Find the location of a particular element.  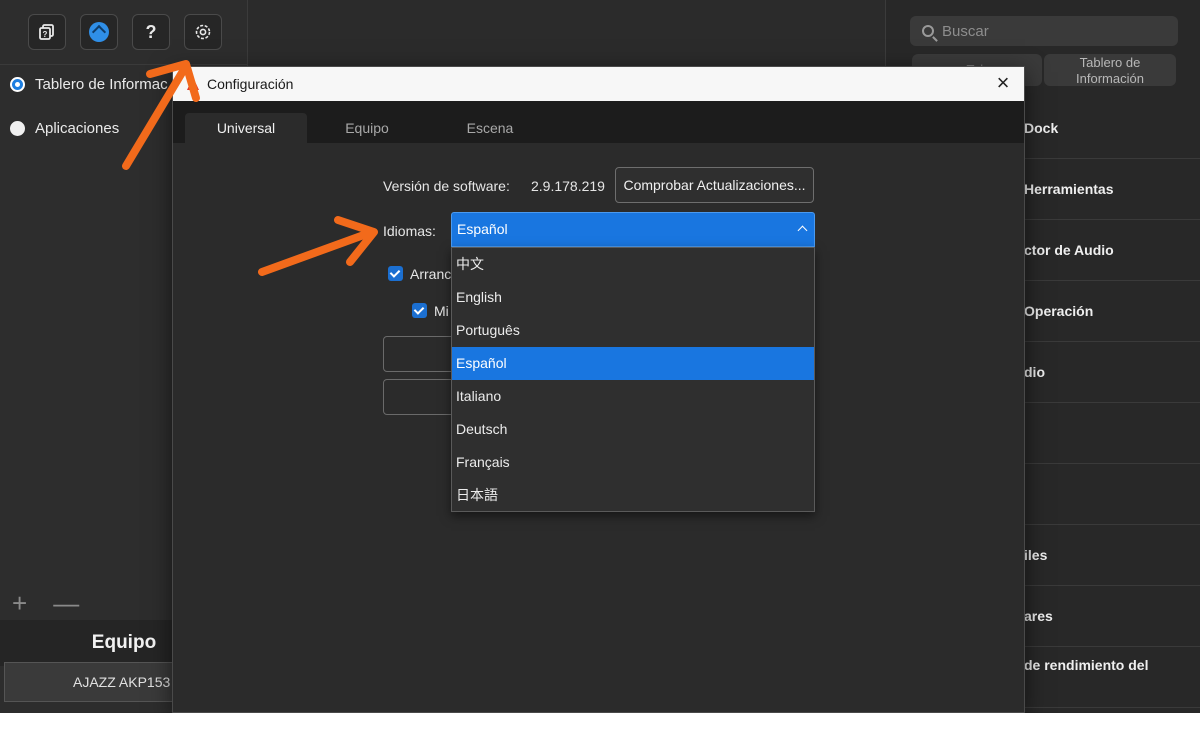

left-toolbar: ? ? is located at coordinates (125, 32).